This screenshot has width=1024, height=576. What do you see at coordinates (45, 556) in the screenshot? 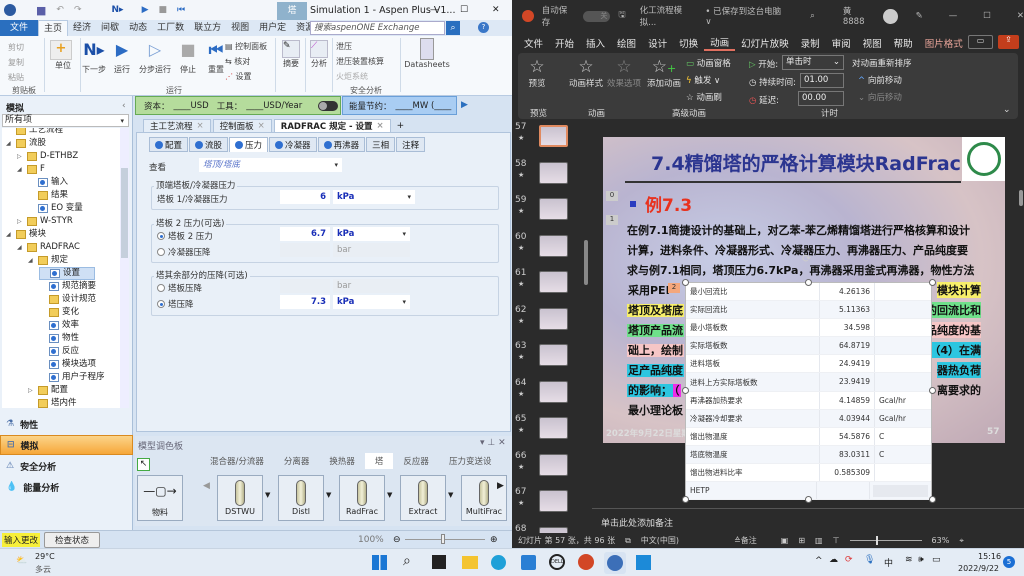
I see `temperature: 29°C` at bounding box center [45, 556].